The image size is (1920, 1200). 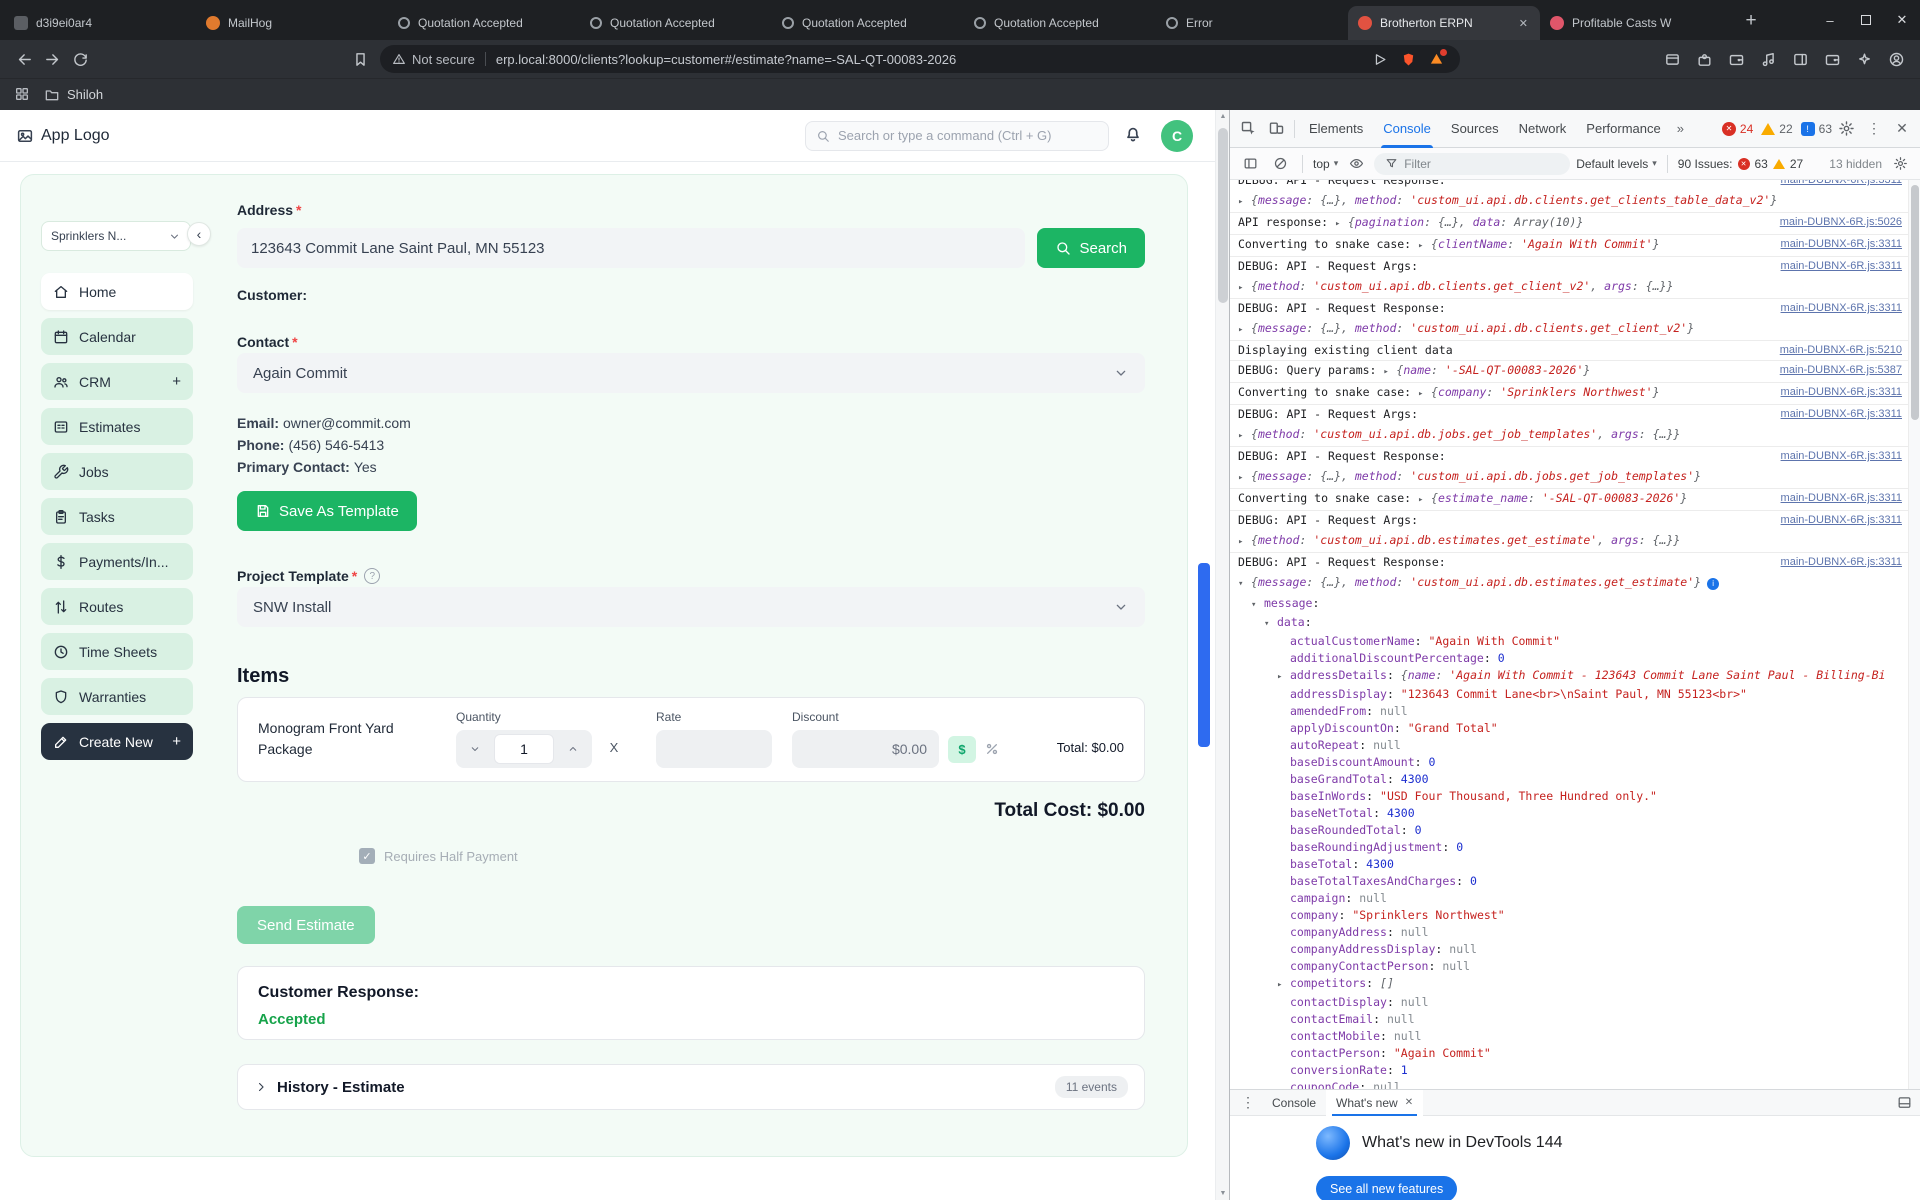 What do you see at coordinates (292, 23) in the screenshot?
I see `browser-tab: MailHog` at bounding box center [292, 23].